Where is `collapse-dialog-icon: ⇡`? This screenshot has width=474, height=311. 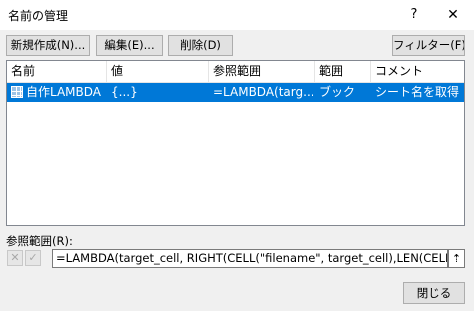
collapse-dialog-icon: ⇡ is located at coordinates (456, 258).